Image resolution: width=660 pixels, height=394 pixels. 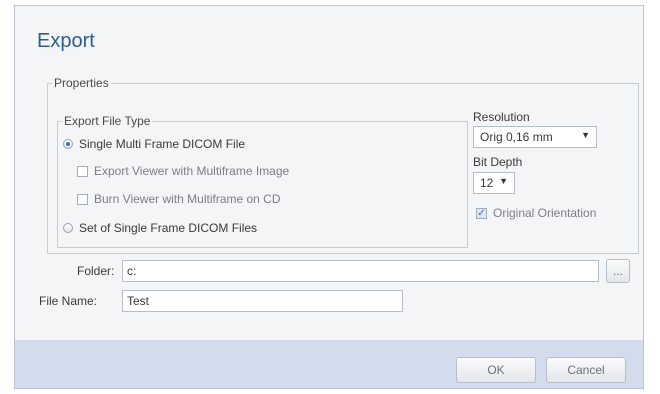 What do you see at coordinates (168, 228) in the screenshot?
I see `set-single-frame-label: Set of Single Frame DICOM Files` at bounding box center [168, 228].